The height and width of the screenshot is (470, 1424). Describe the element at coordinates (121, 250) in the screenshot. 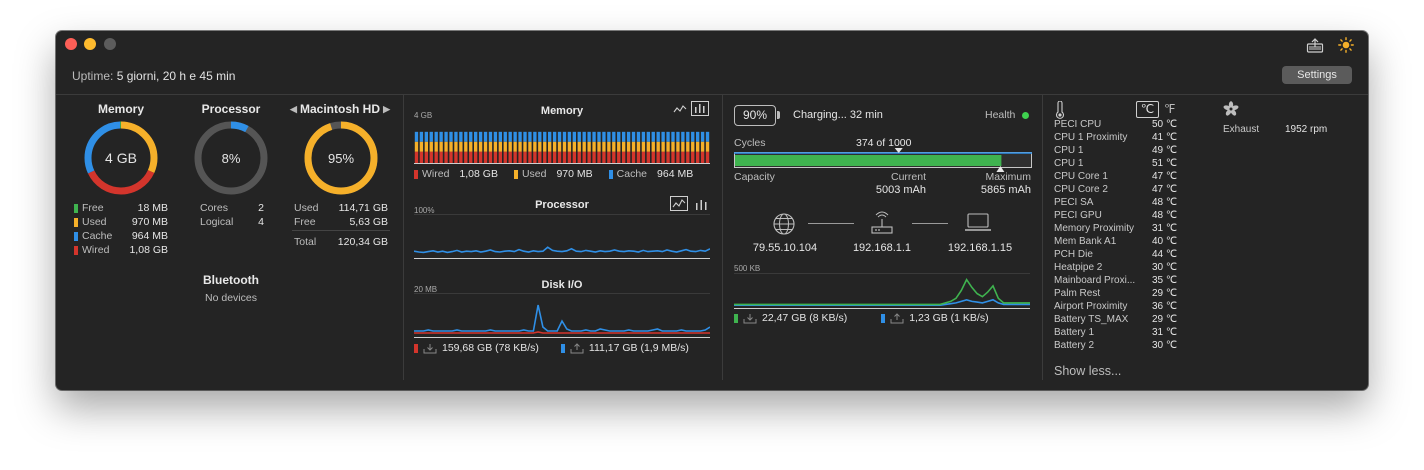

I see `memory-legend-row: Wired 1,08 GB` at that location.